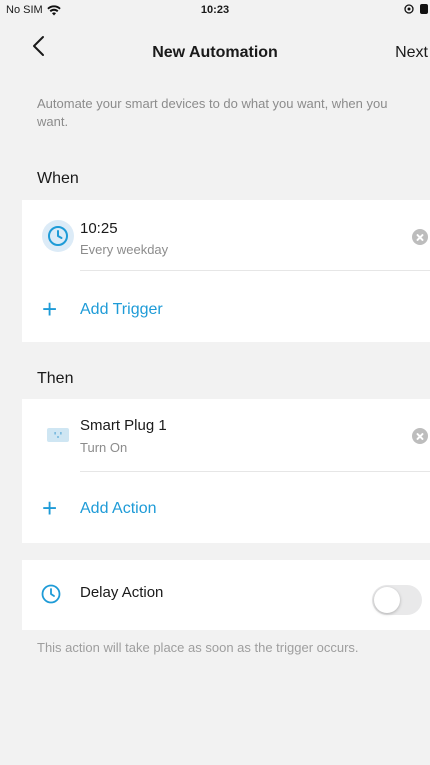 The image size is (430, 765). What do you see at coordinates (387, 600) in the screenshot?
I see `toggle-knob` at bounding box center [387, 600].